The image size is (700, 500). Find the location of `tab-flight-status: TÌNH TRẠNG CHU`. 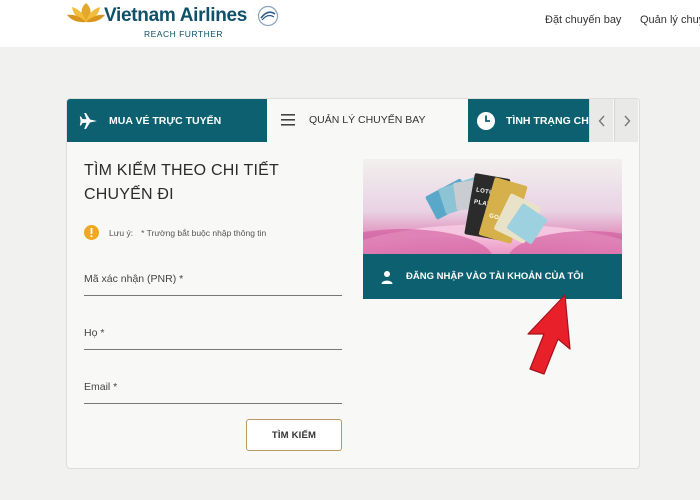

tab-flight-status: TÌNH TRẠNG CHU is located at coordinates (528, 120).